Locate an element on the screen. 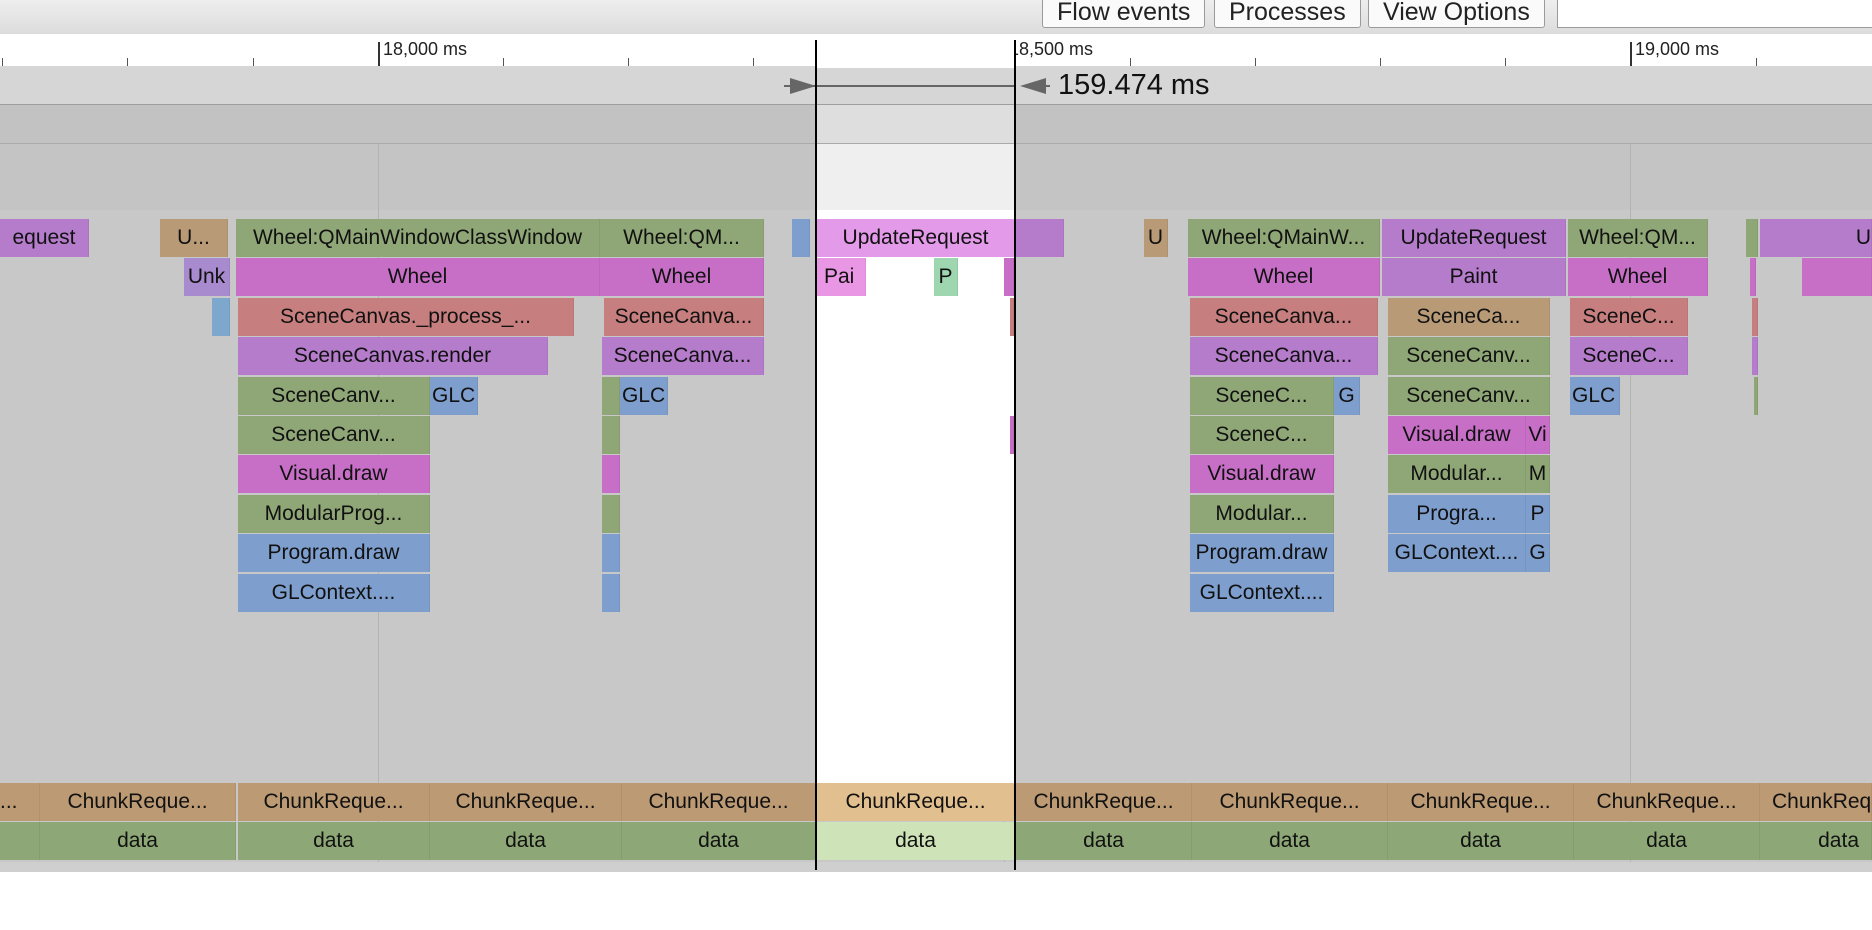  processes-button: Processes is located at coordinates (1287, 14).